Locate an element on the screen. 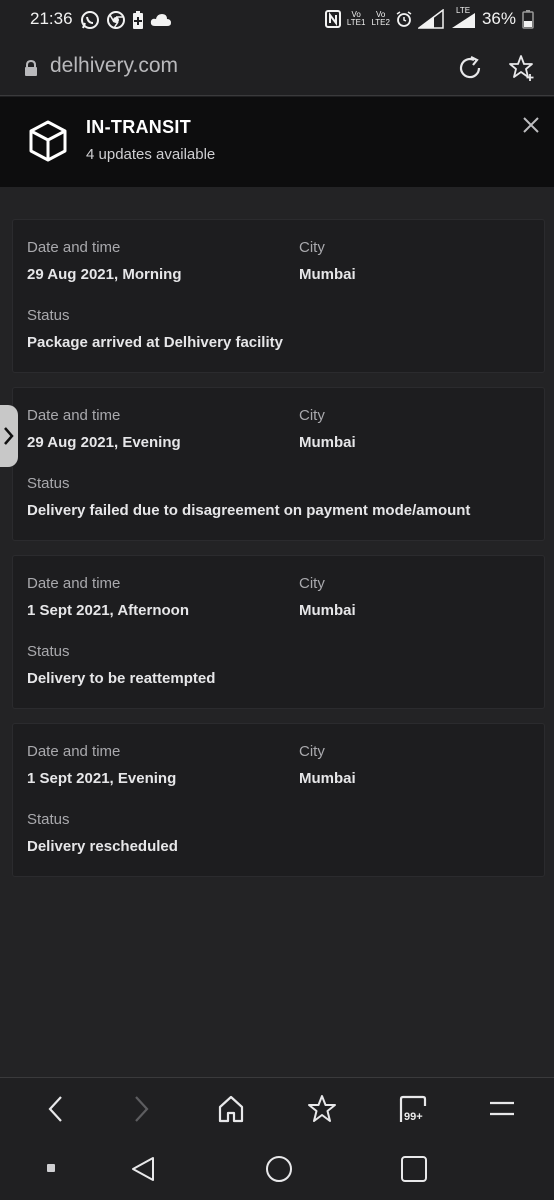 The image size is (554, 1200). reload-icon is located at coordinates (470, 68).